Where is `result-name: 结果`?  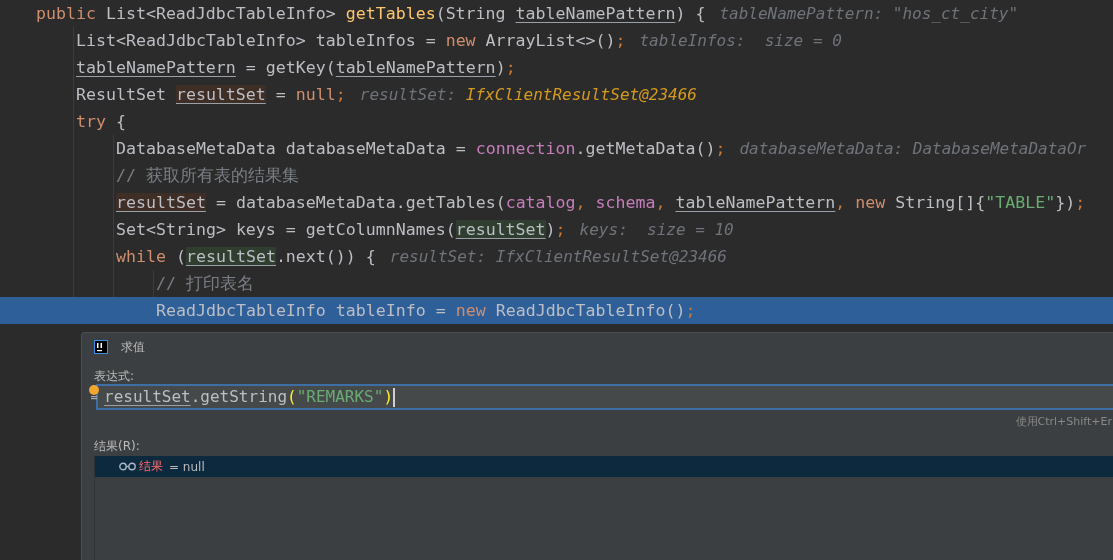
result-name: 结果 is located at coordinates (151, 466).